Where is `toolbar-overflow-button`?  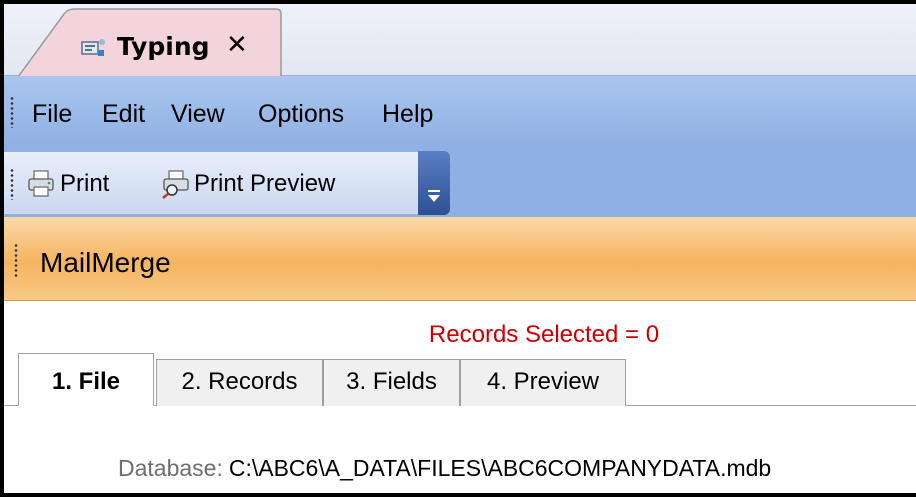
toolbar-overflow-button is located at coordinates (434, 183).